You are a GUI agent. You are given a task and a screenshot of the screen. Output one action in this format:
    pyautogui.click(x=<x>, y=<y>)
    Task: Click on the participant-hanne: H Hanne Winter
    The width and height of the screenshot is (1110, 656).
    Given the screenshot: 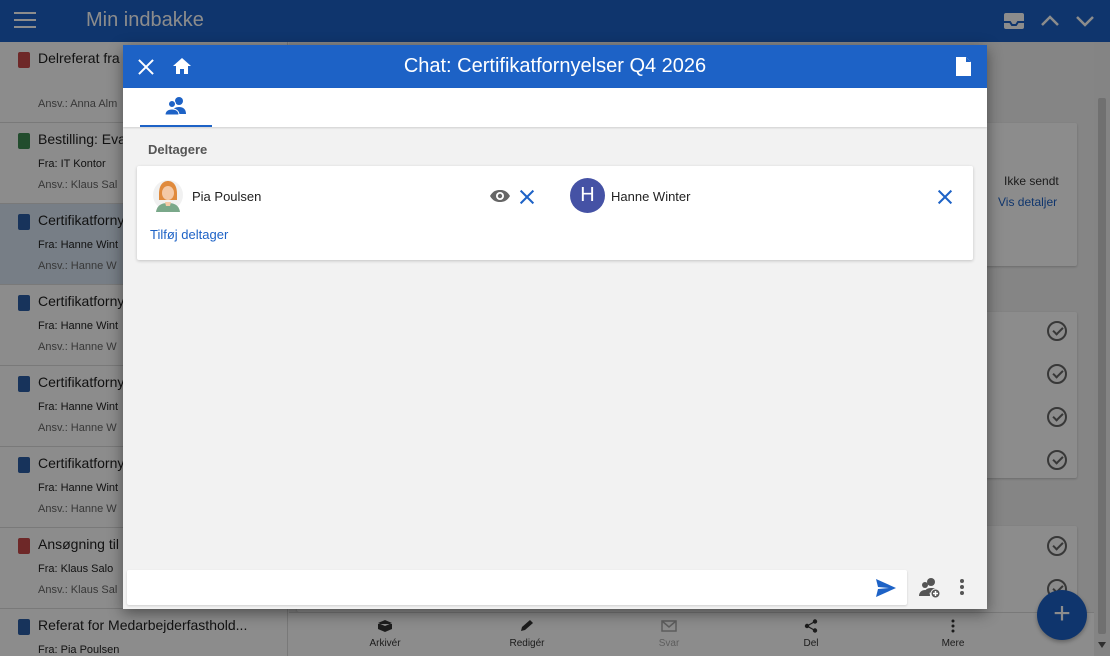 What is the action you would take?
    pyautogui.click(x=765, y=196)
    